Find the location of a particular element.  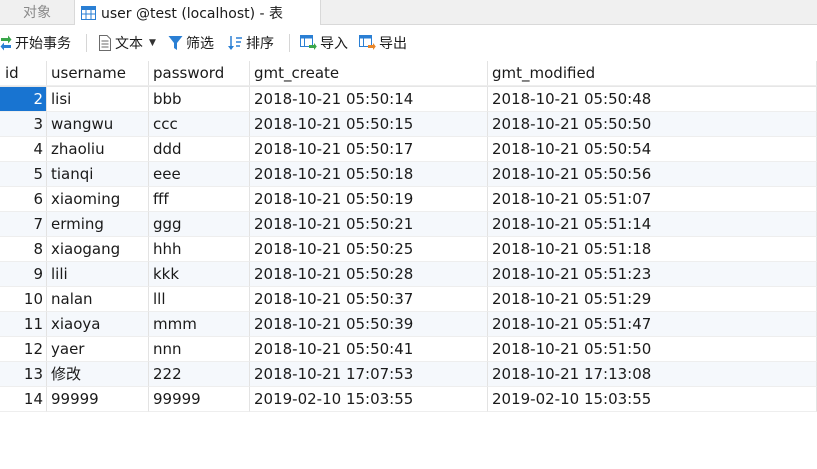

cell-gmt-create: 2018-10-21 05:50:41 is located at coordinates (369, 349).